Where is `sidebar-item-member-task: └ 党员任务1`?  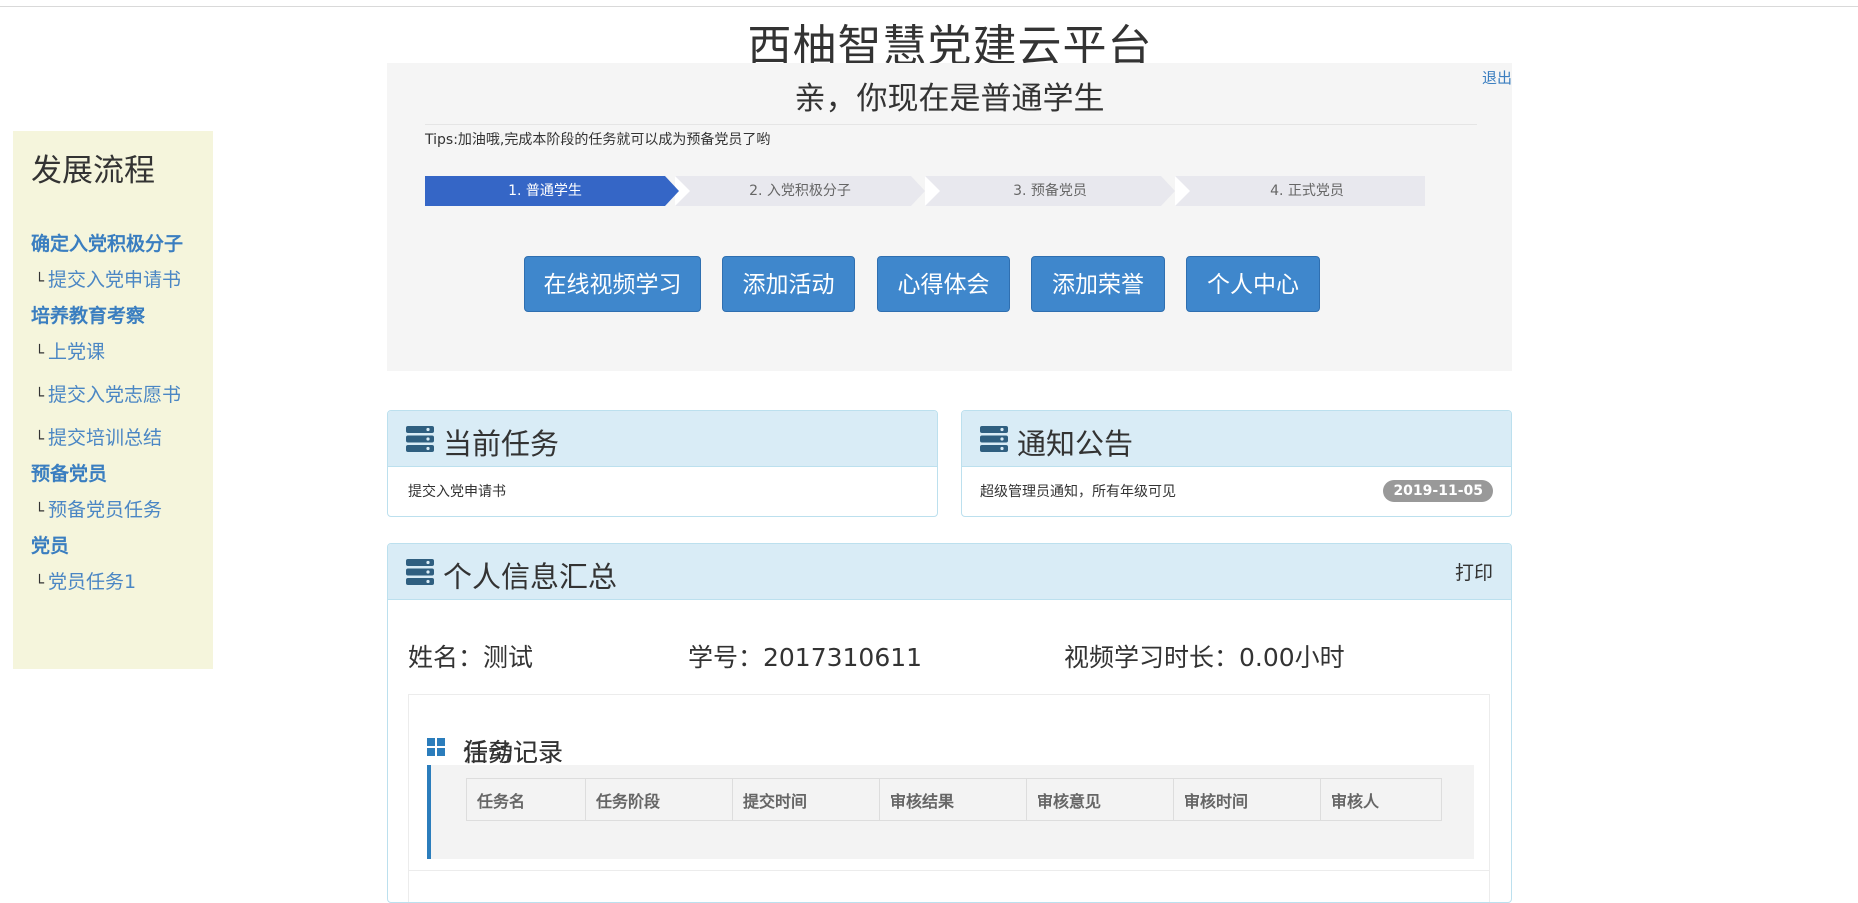
sidebar-item-member-task: └ 党员任务1 is located at coordinates (113, 582).